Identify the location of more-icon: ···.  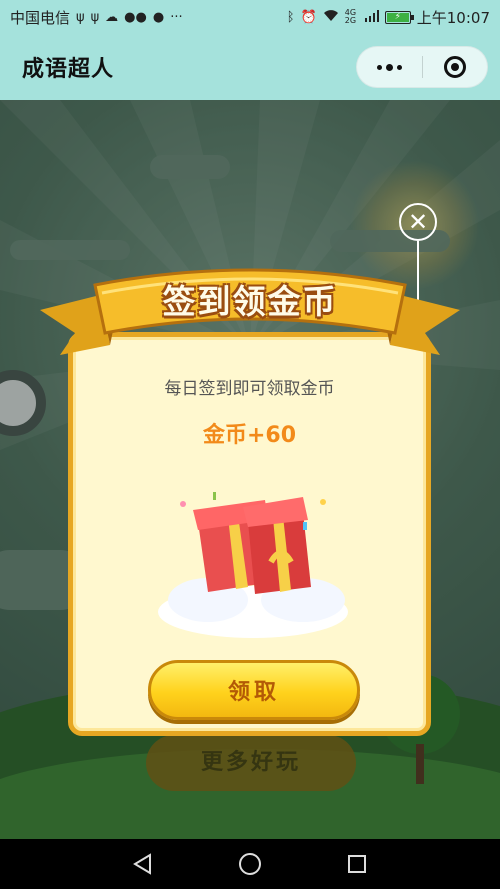
(176, 17).